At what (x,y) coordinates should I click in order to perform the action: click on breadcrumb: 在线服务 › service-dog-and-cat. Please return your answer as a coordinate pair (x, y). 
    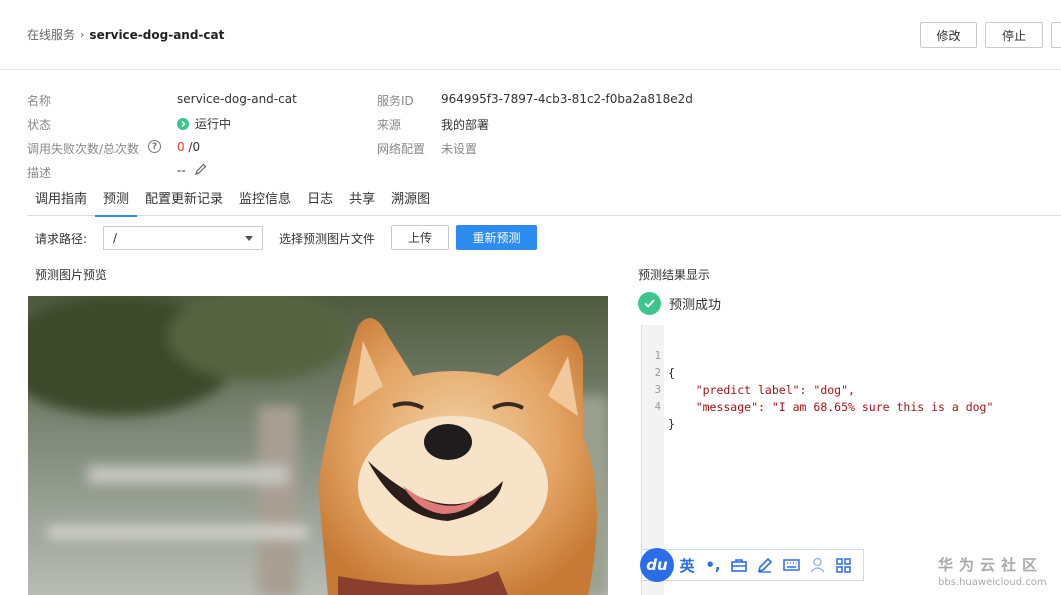
    Looking at the image, I should click on (125, 34).